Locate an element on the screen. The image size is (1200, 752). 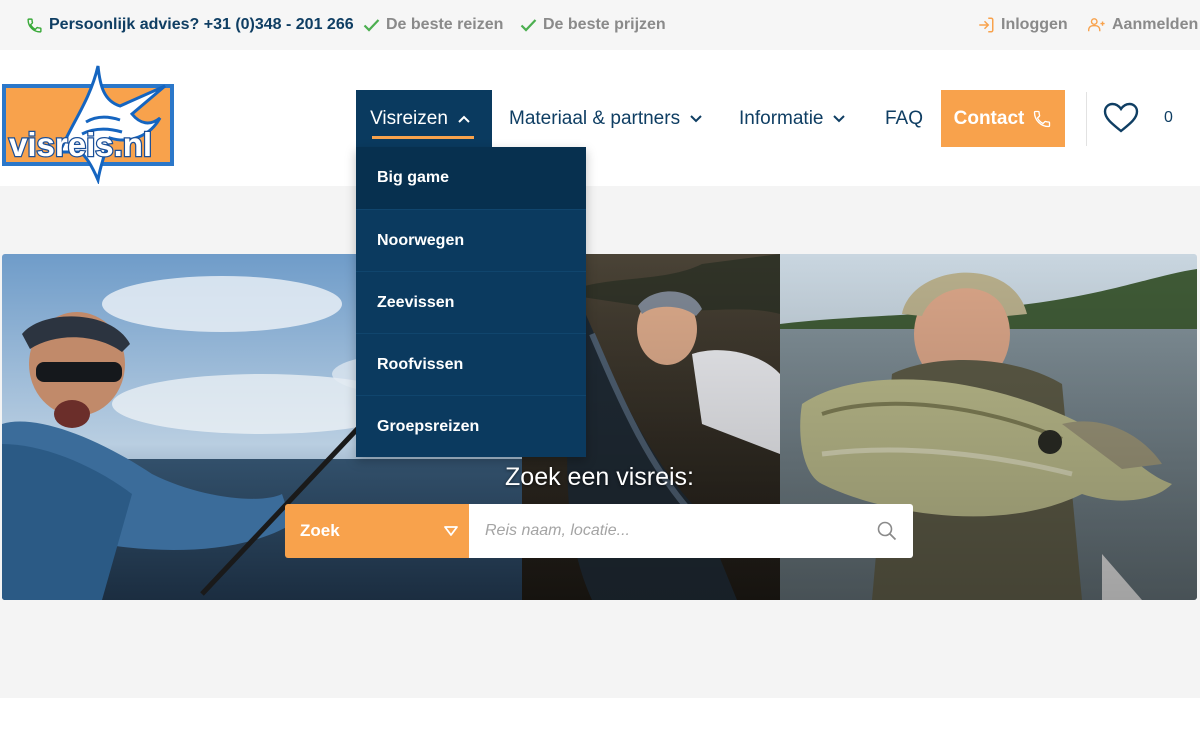
search-input is located at coordinates (691, 531).